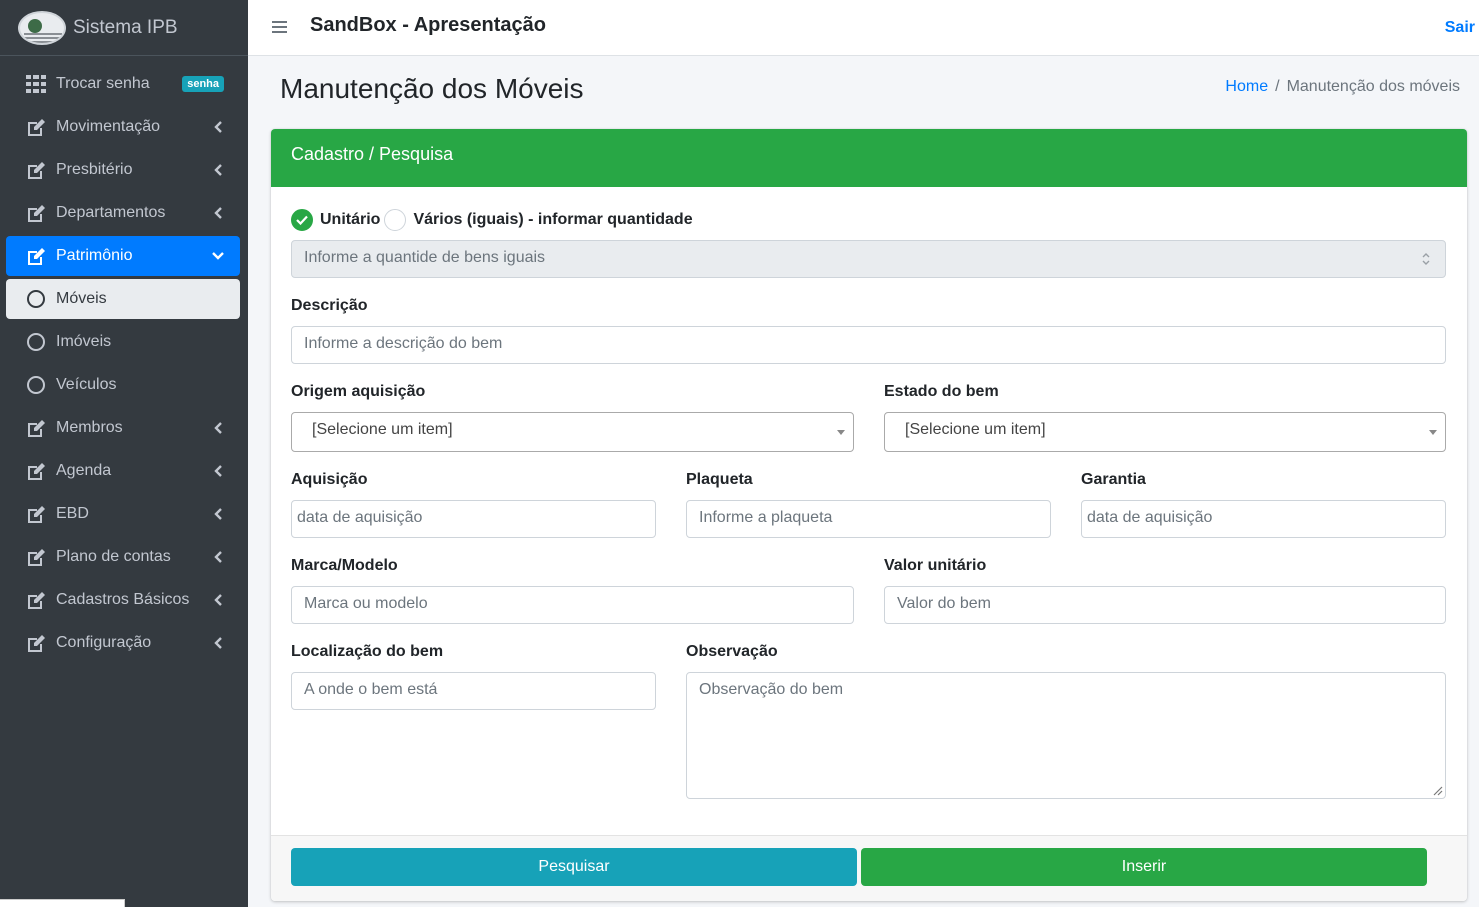 The image size is (1479, 907). Describe the element at coordinates (344, 565) in the screenshot. I see `marca-label: Marca/Modelo` at that location.